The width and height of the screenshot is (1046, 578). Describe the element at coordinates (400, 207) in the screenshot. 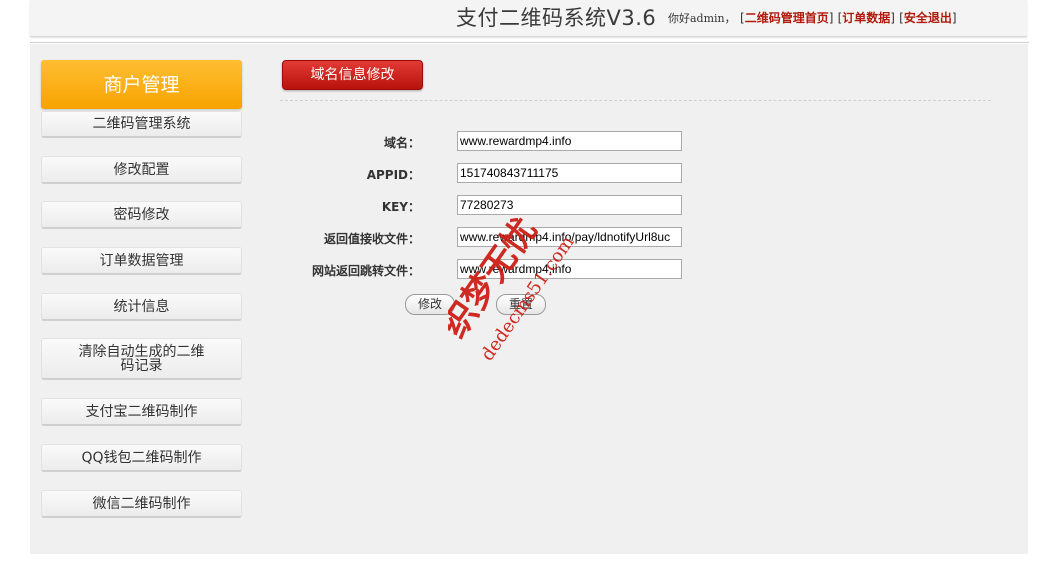

I see `key-label: KEY：` at that location.